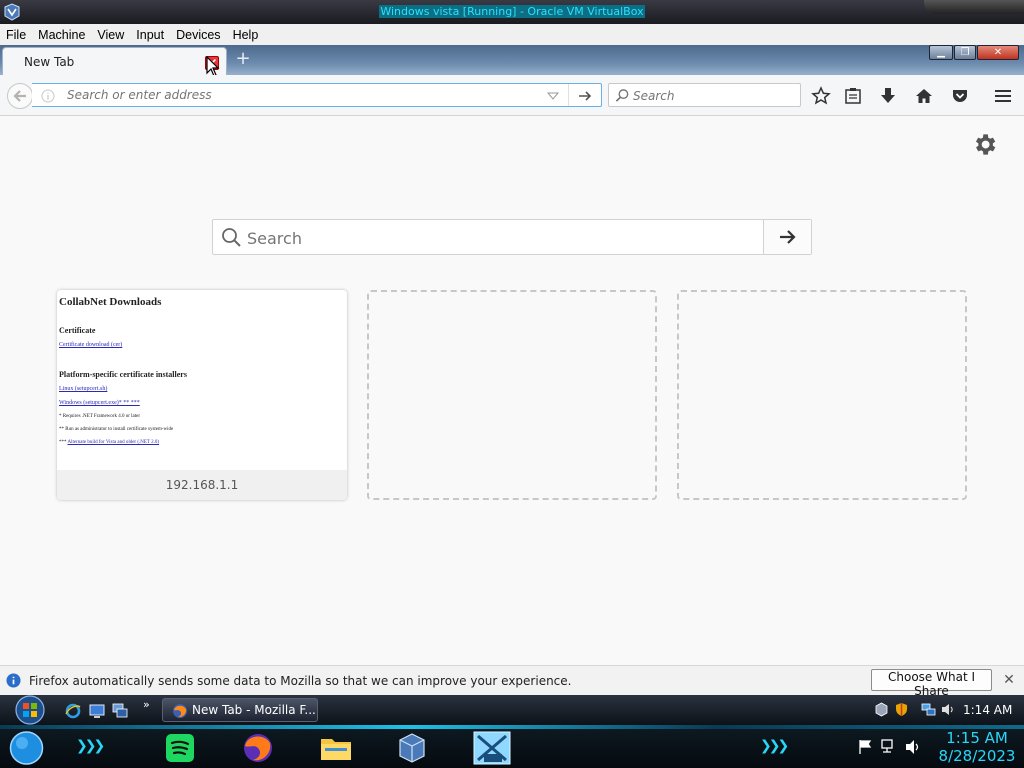  Describe the element at coordinates (901, 709) in the screenshot. I see `security-shield-icon` at that location.